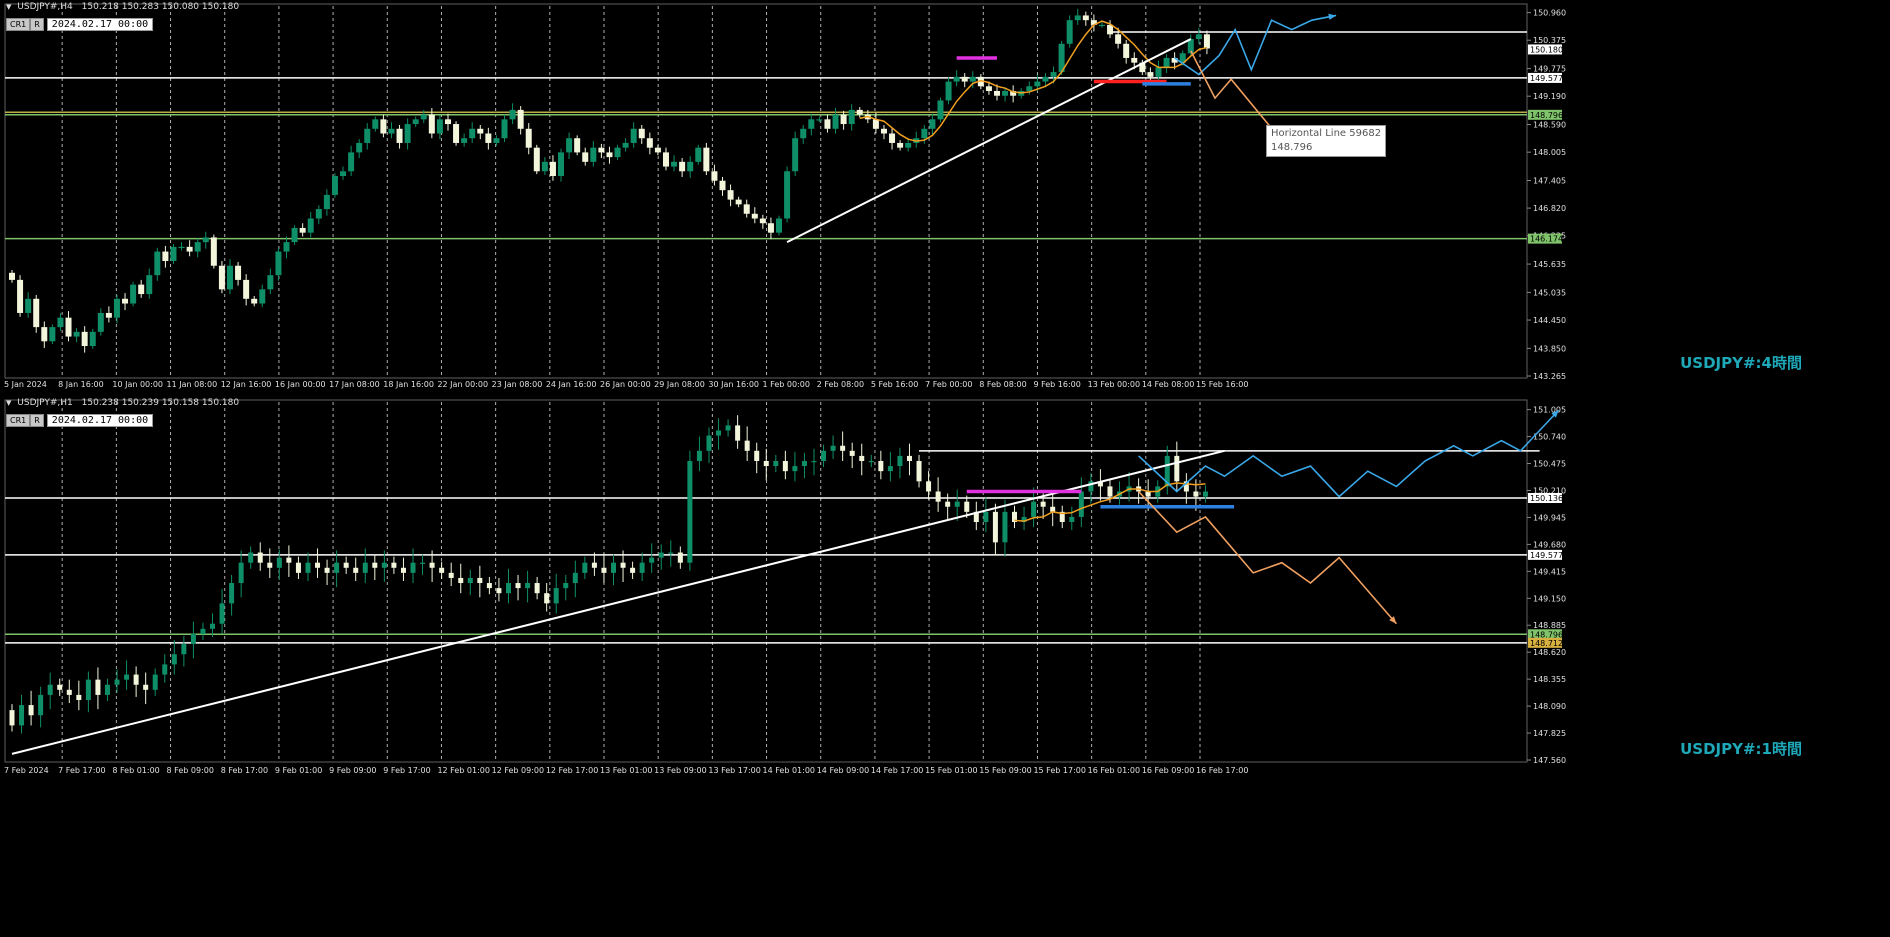 This screenshot has height=937, width=1890. I want to click on h1-toolbar: CR1 R 2024.02.17 00:00, so click(80, 420).